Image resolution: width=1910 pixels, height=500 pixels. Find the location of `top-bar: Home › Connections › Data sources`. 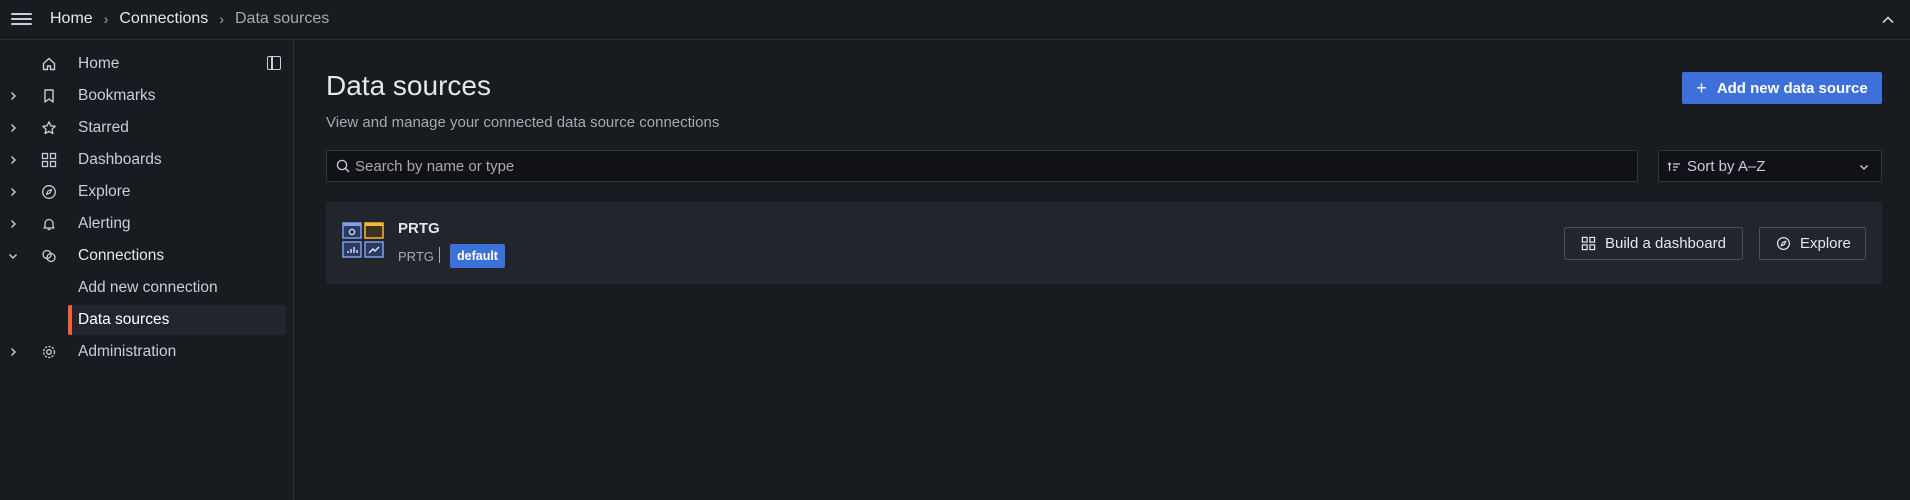

top-bar: Home › Connections › Data sources is located at coordinates (955, 20).